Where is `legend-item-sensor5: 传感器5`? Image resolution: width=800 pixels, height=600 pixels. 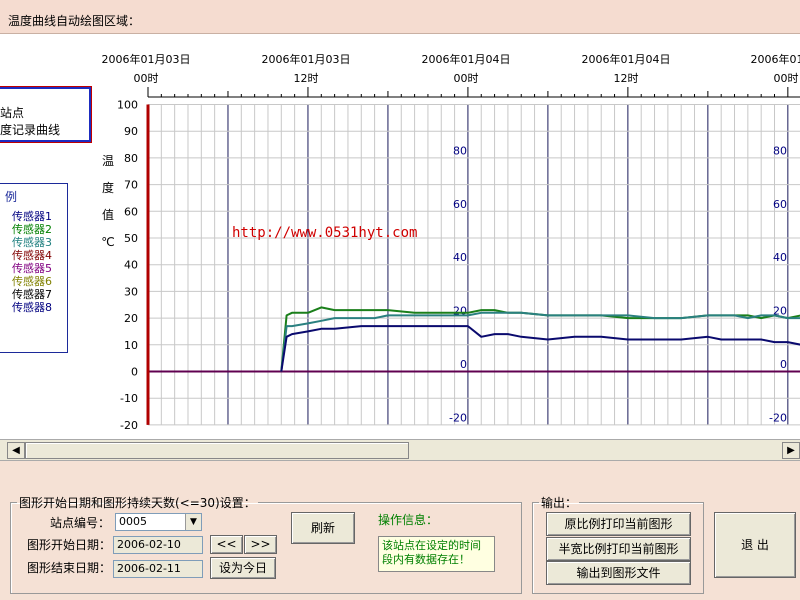
legend-item-sensor5: 传感器5 is located at coordinates (32, 268).